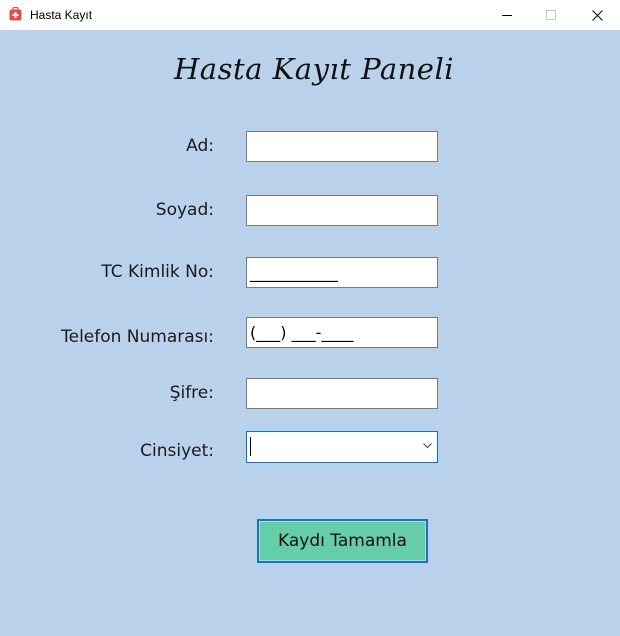 This screenshot has height=636, width=620. What do you see at coordinates (250, 446) in the screenshot?
I see `text-caret` at bounding box center [250, 446].